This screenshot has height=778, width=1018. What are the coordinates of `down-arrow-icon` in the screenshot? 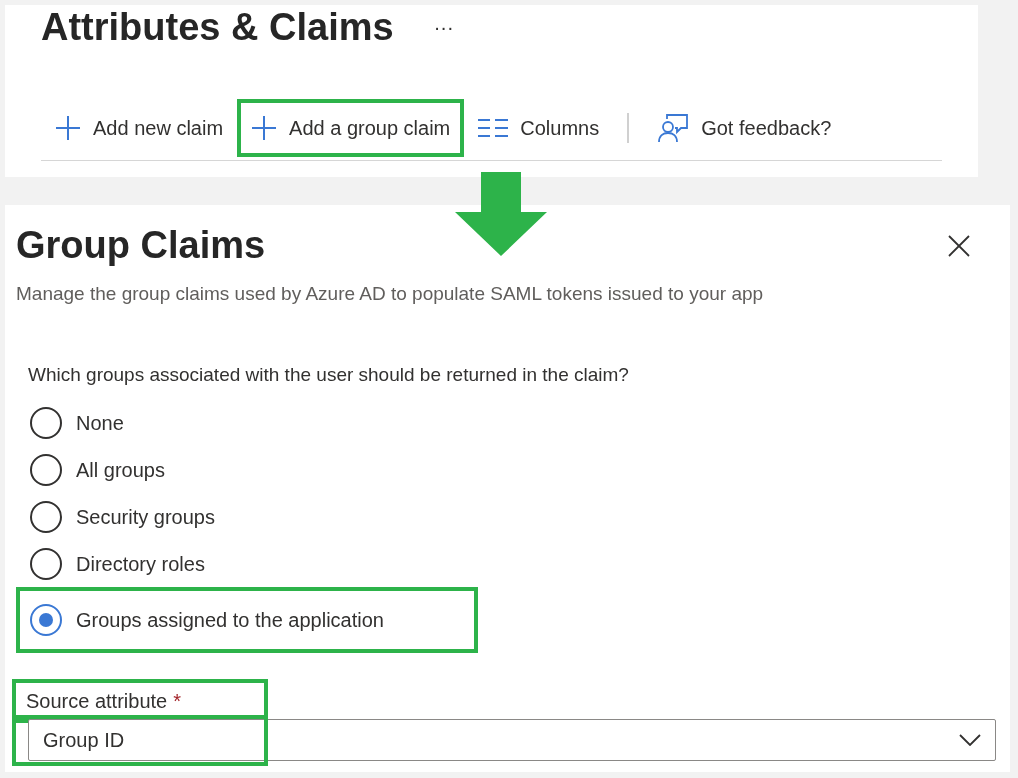 It's located at (501, 214).